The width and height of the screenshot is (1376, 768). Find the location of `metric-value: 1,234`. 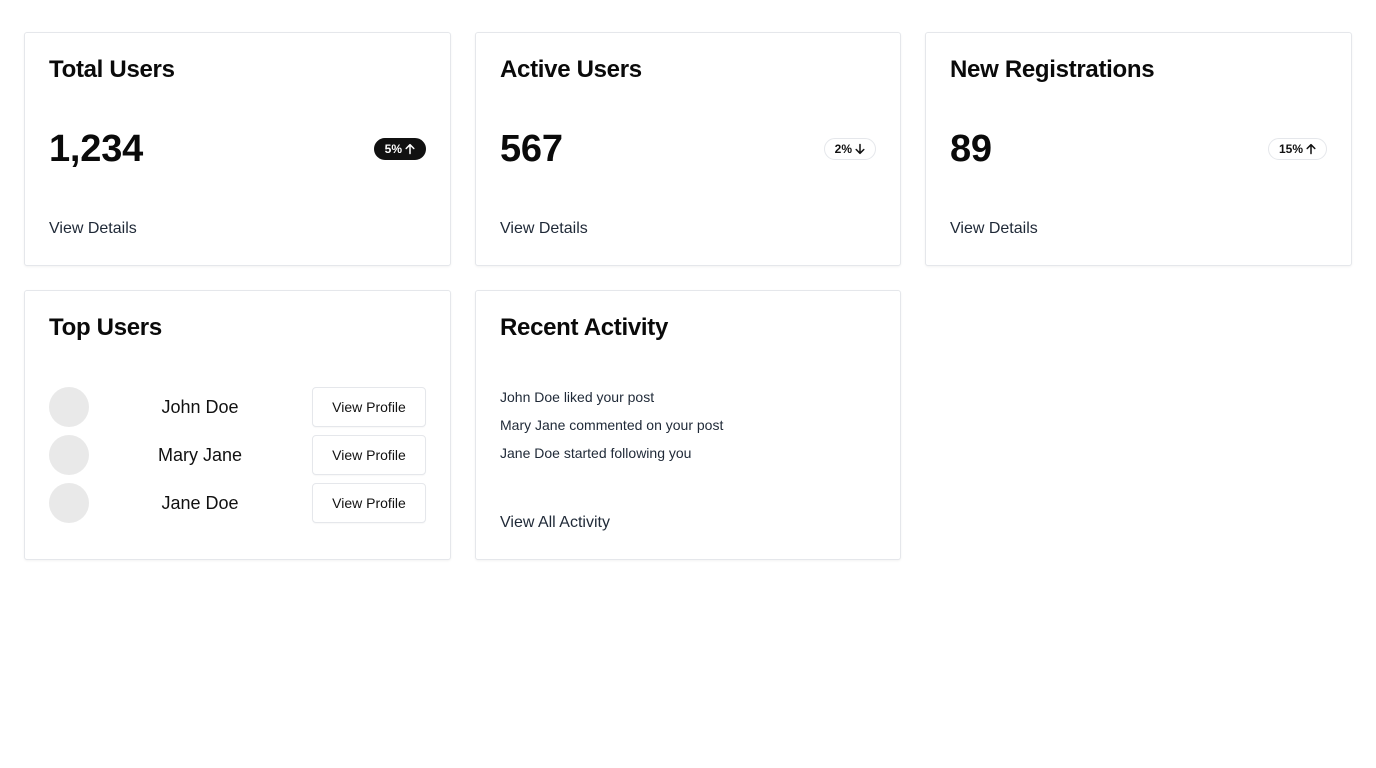

metric-value: 1,234 is located at coordinates (96, 149).